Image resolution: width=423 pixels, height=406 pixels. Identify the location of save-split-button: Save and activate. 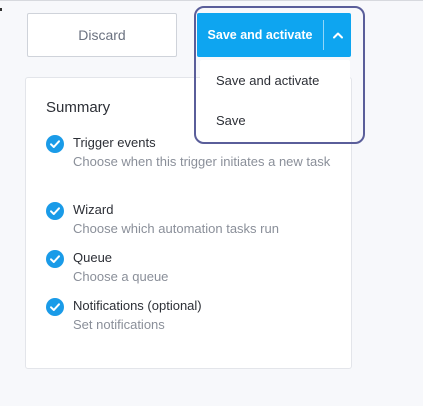
(274, 35).